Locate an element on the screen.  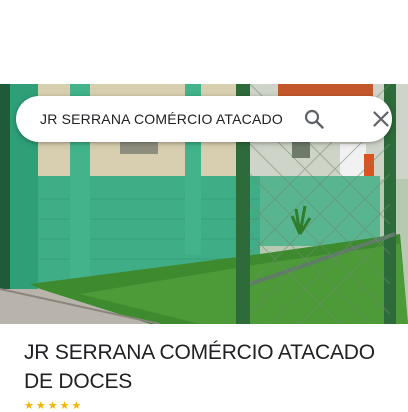
rating-stars: ★ ★ ★ ★ ★ is located at coordinates (52, 406).